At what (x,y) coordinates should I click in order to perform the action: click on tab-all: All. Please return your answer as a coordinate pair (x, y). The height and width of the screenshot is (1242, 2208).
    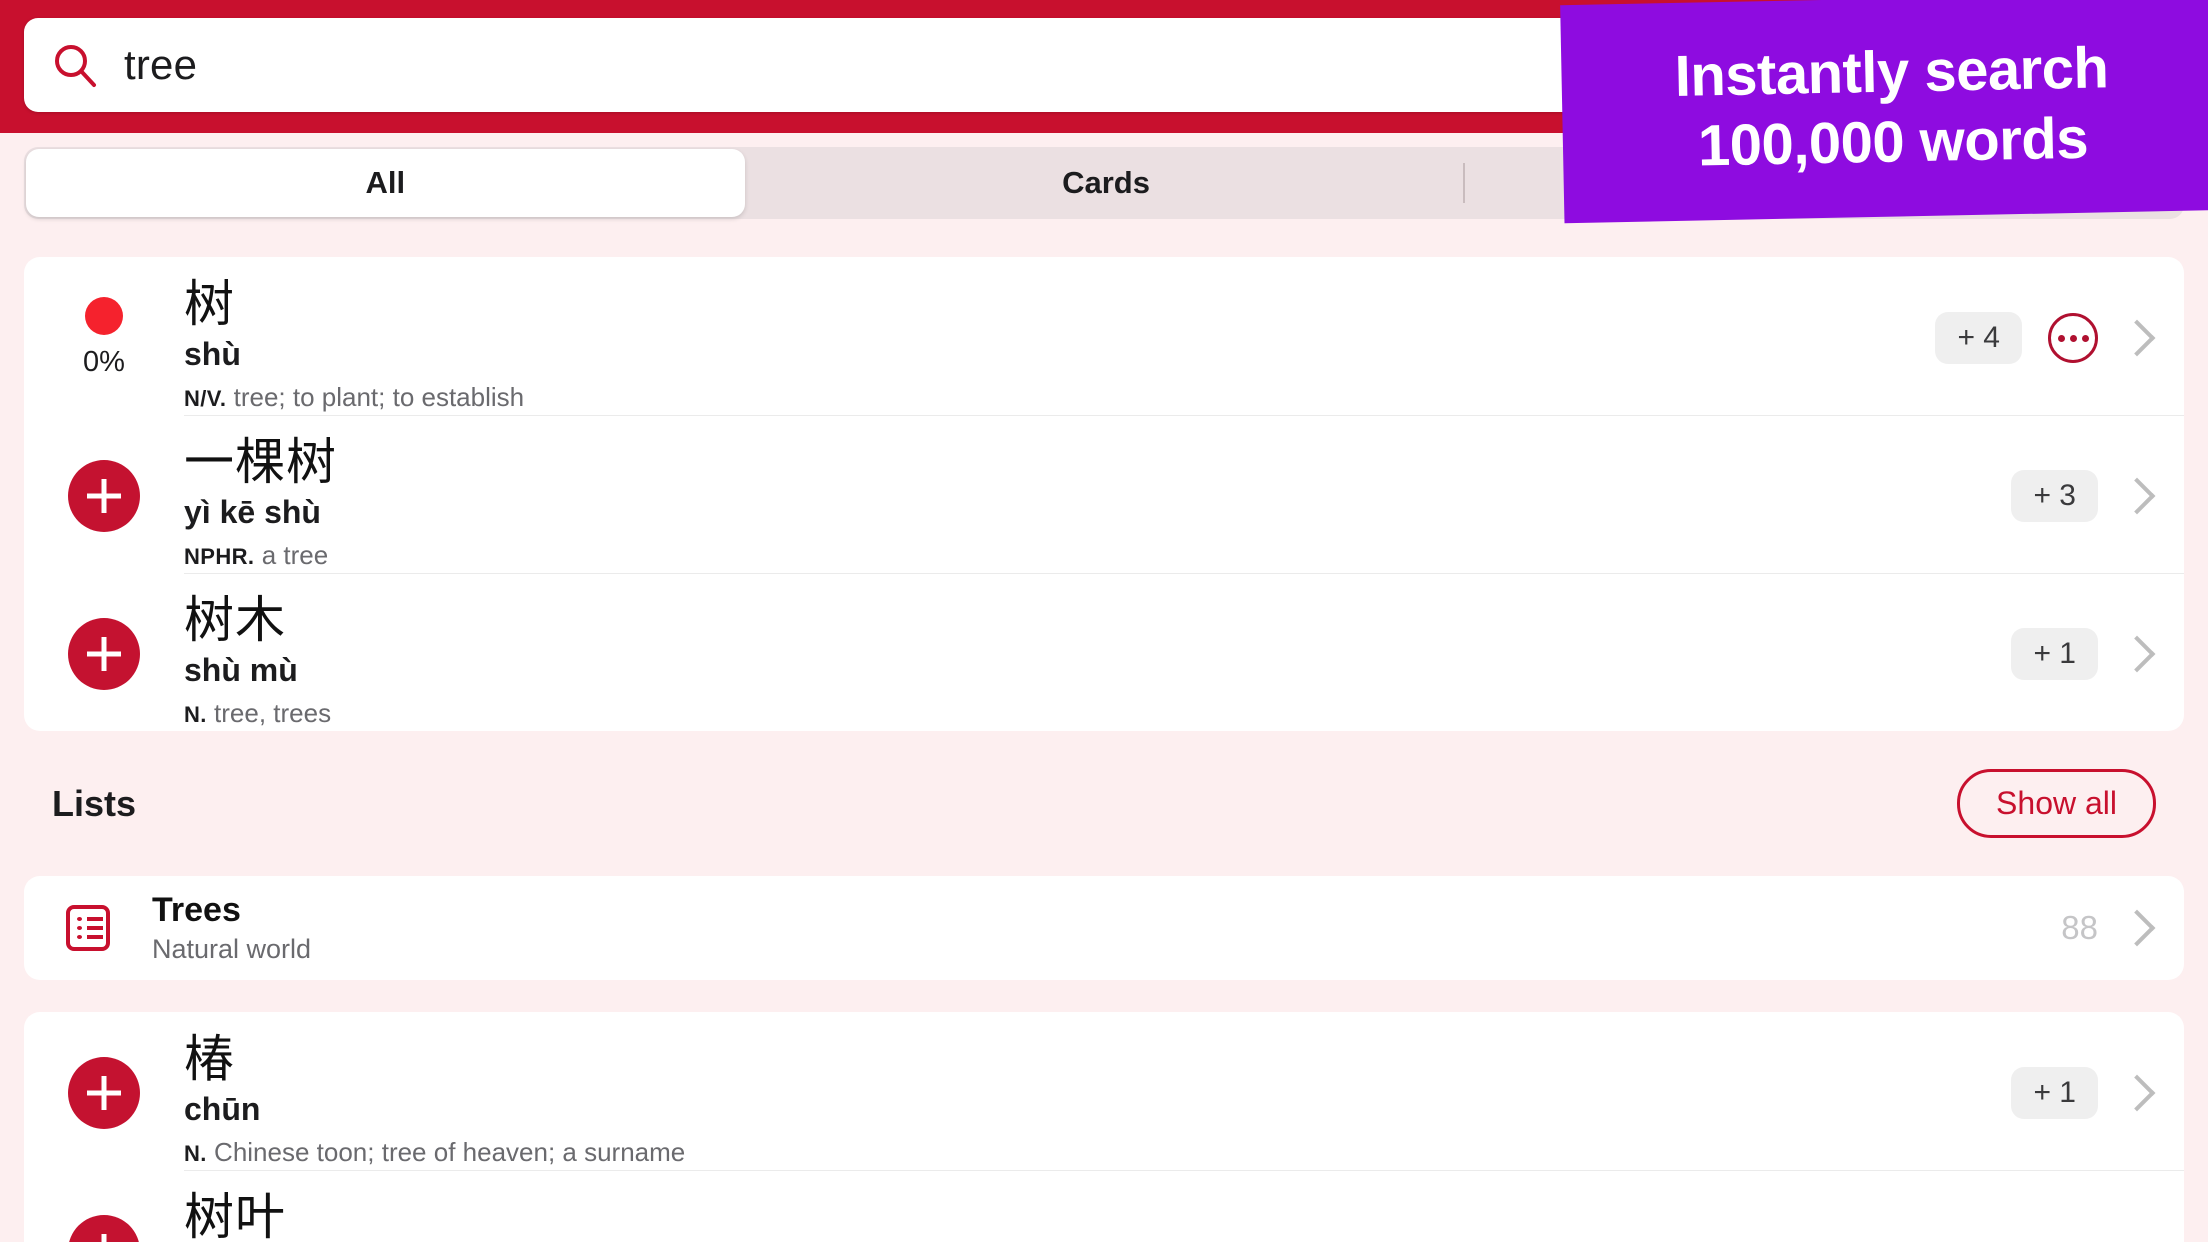
    Looking at the image, I should click on (385, 183).